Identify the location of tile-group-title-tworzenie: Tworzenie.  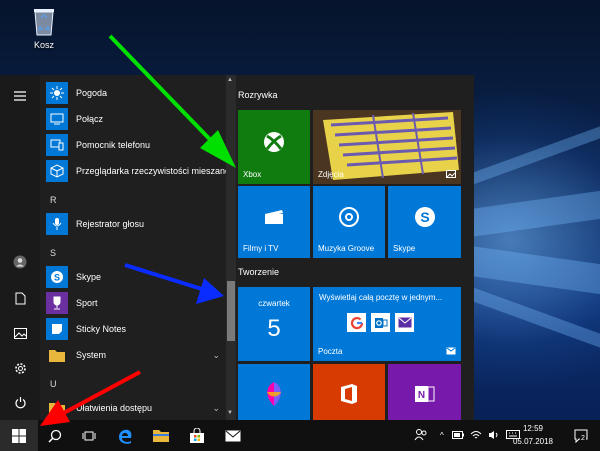
(258, 272).